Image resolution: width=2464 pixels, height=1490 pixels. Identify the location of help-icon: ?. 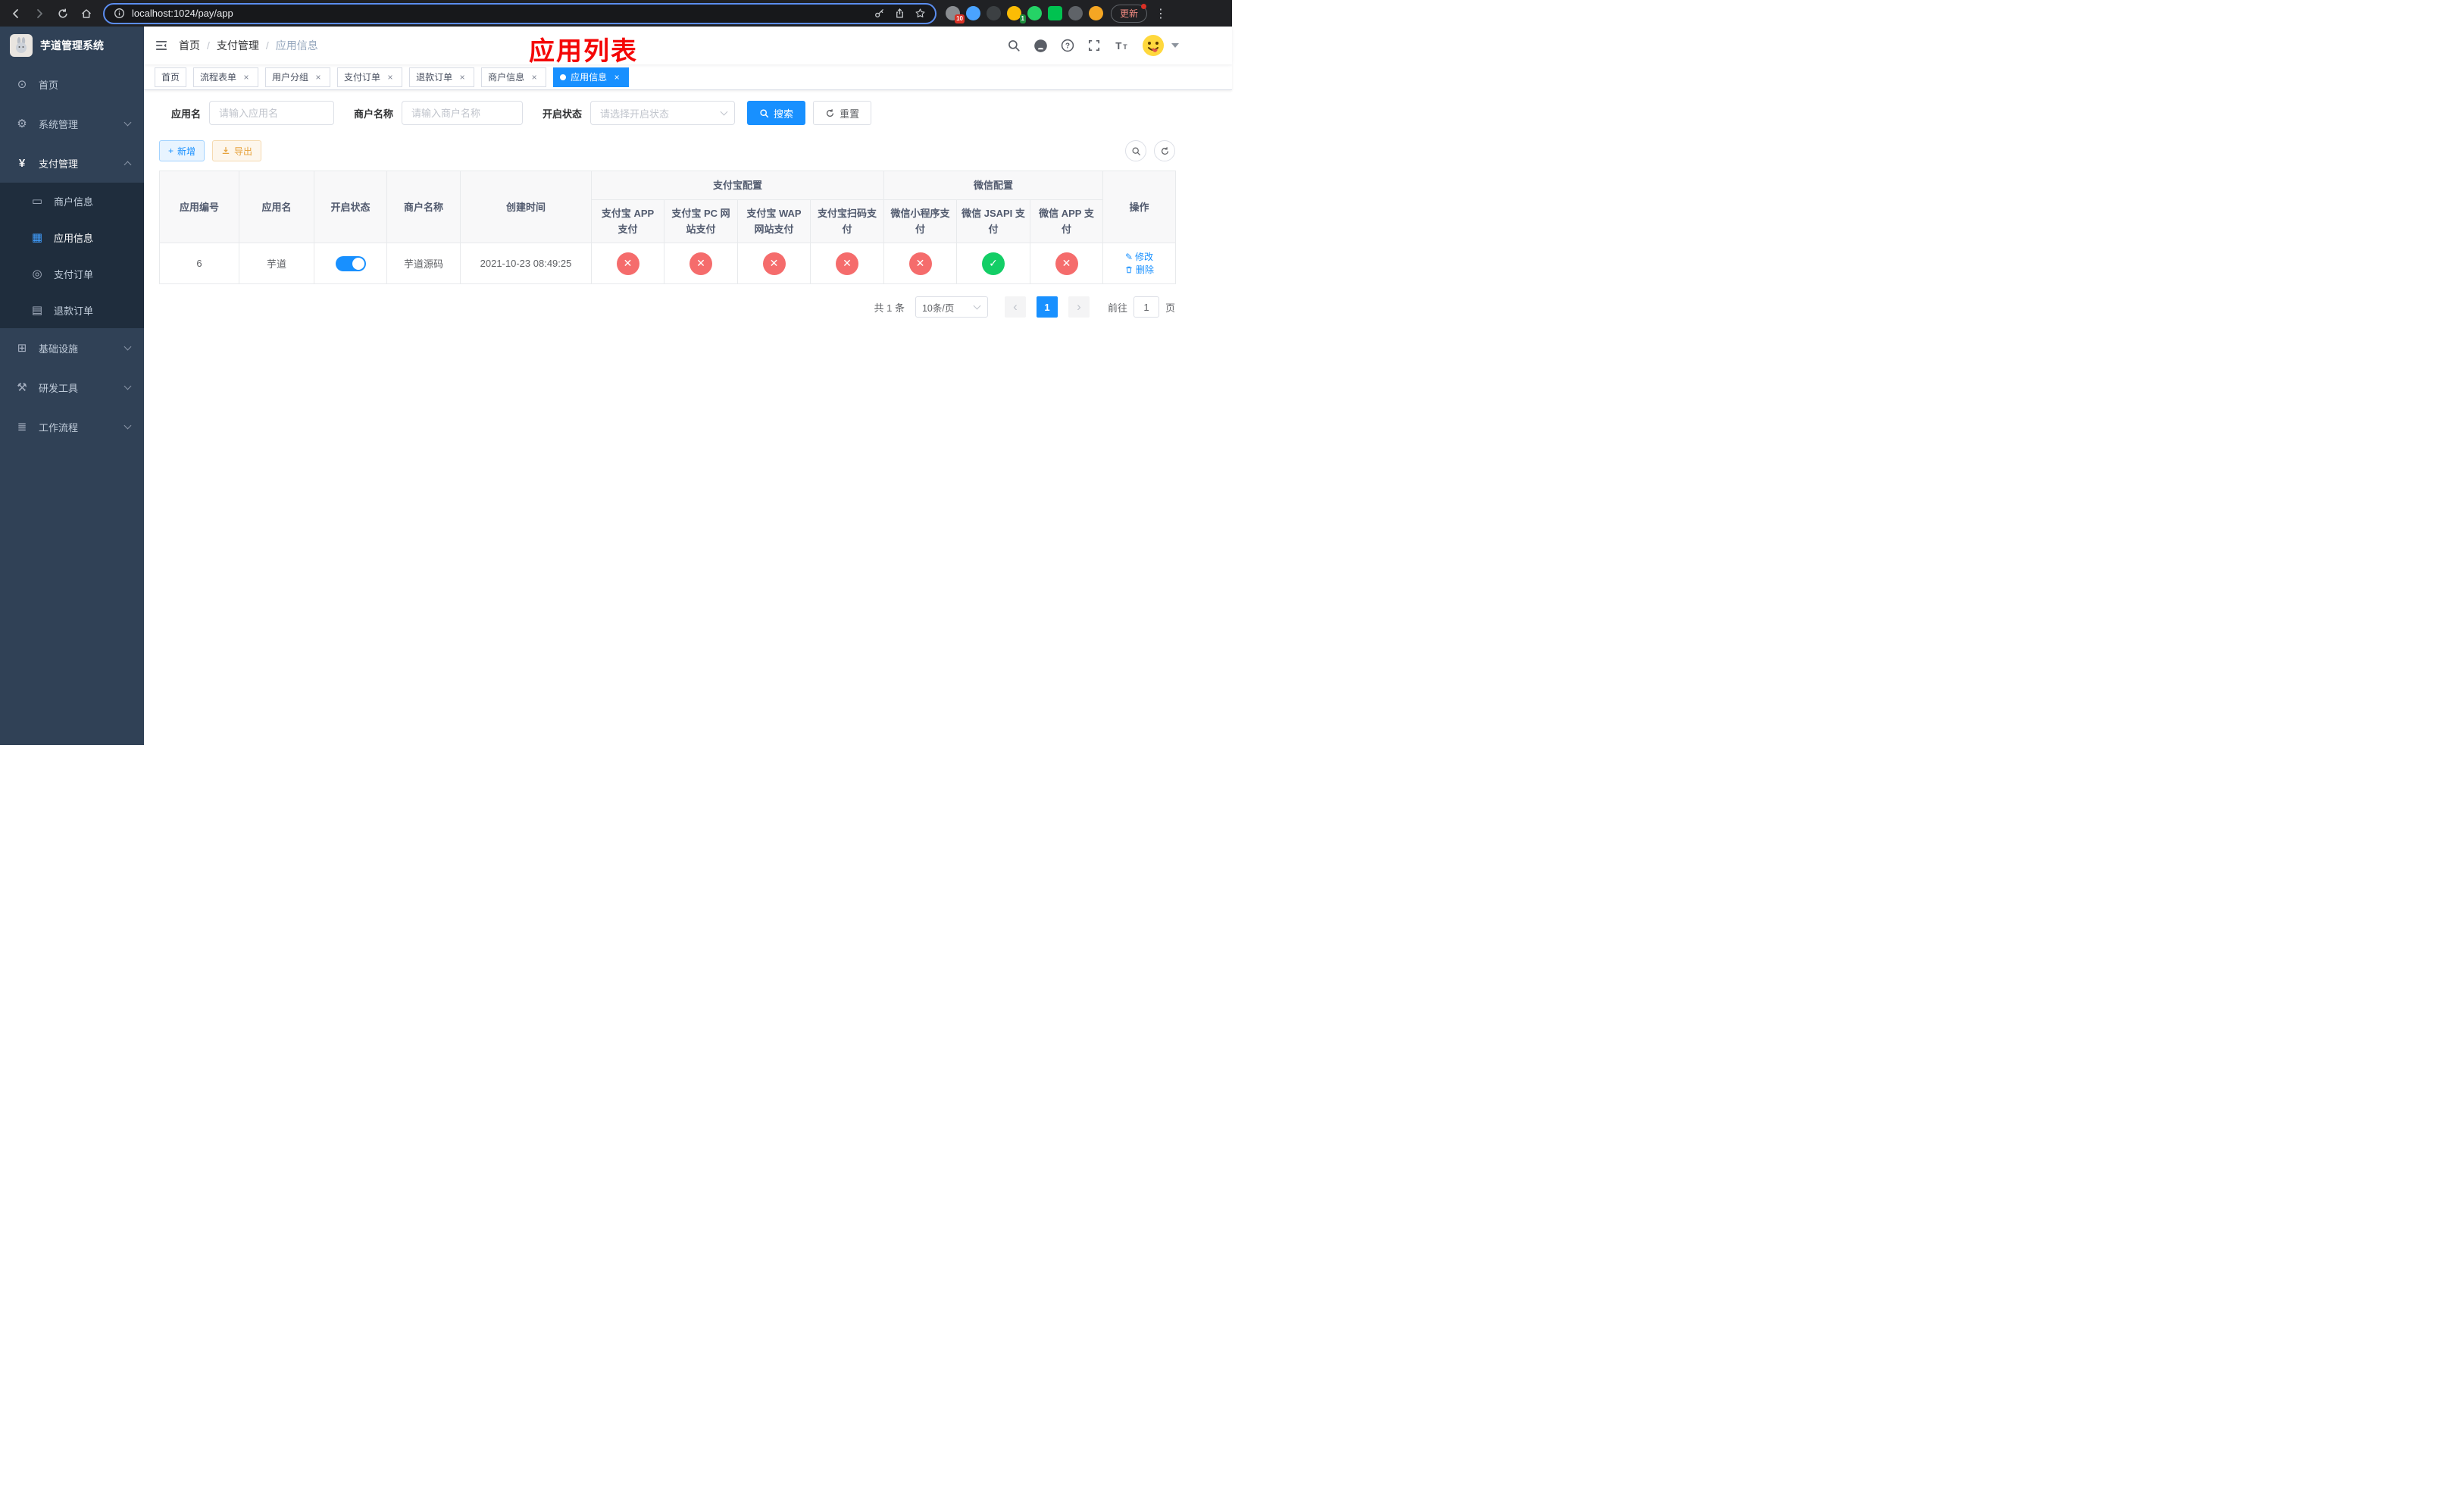
(1067, 45).